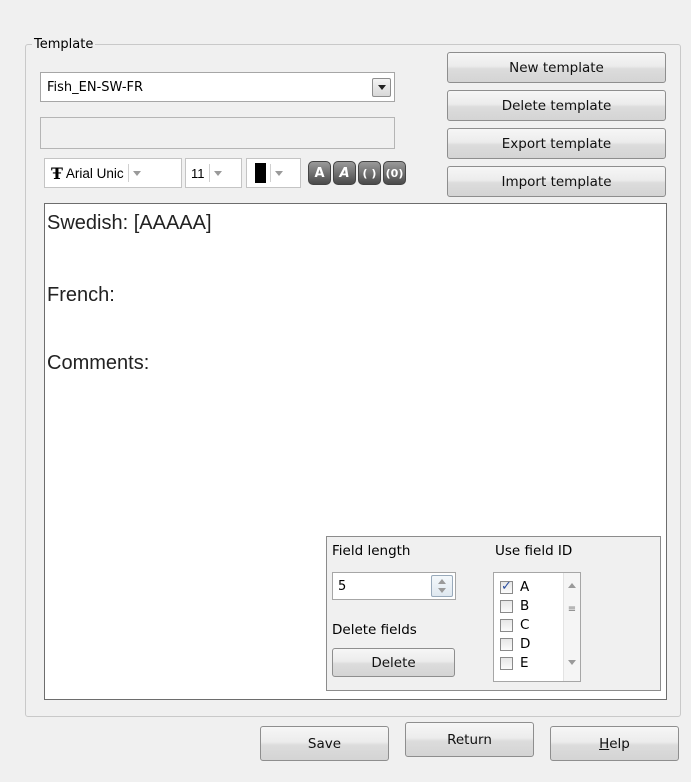 This screenshot has width=691, height=782. Describe the element at coordinates (217, 133) in the screenshot. I see `template-name-field` at that location.